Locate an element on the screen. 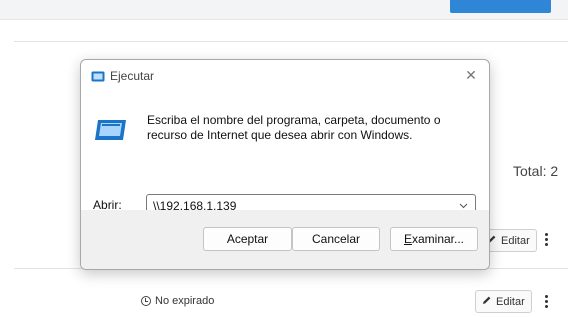  edit-button: Editar is located at coordinates (503, 301).